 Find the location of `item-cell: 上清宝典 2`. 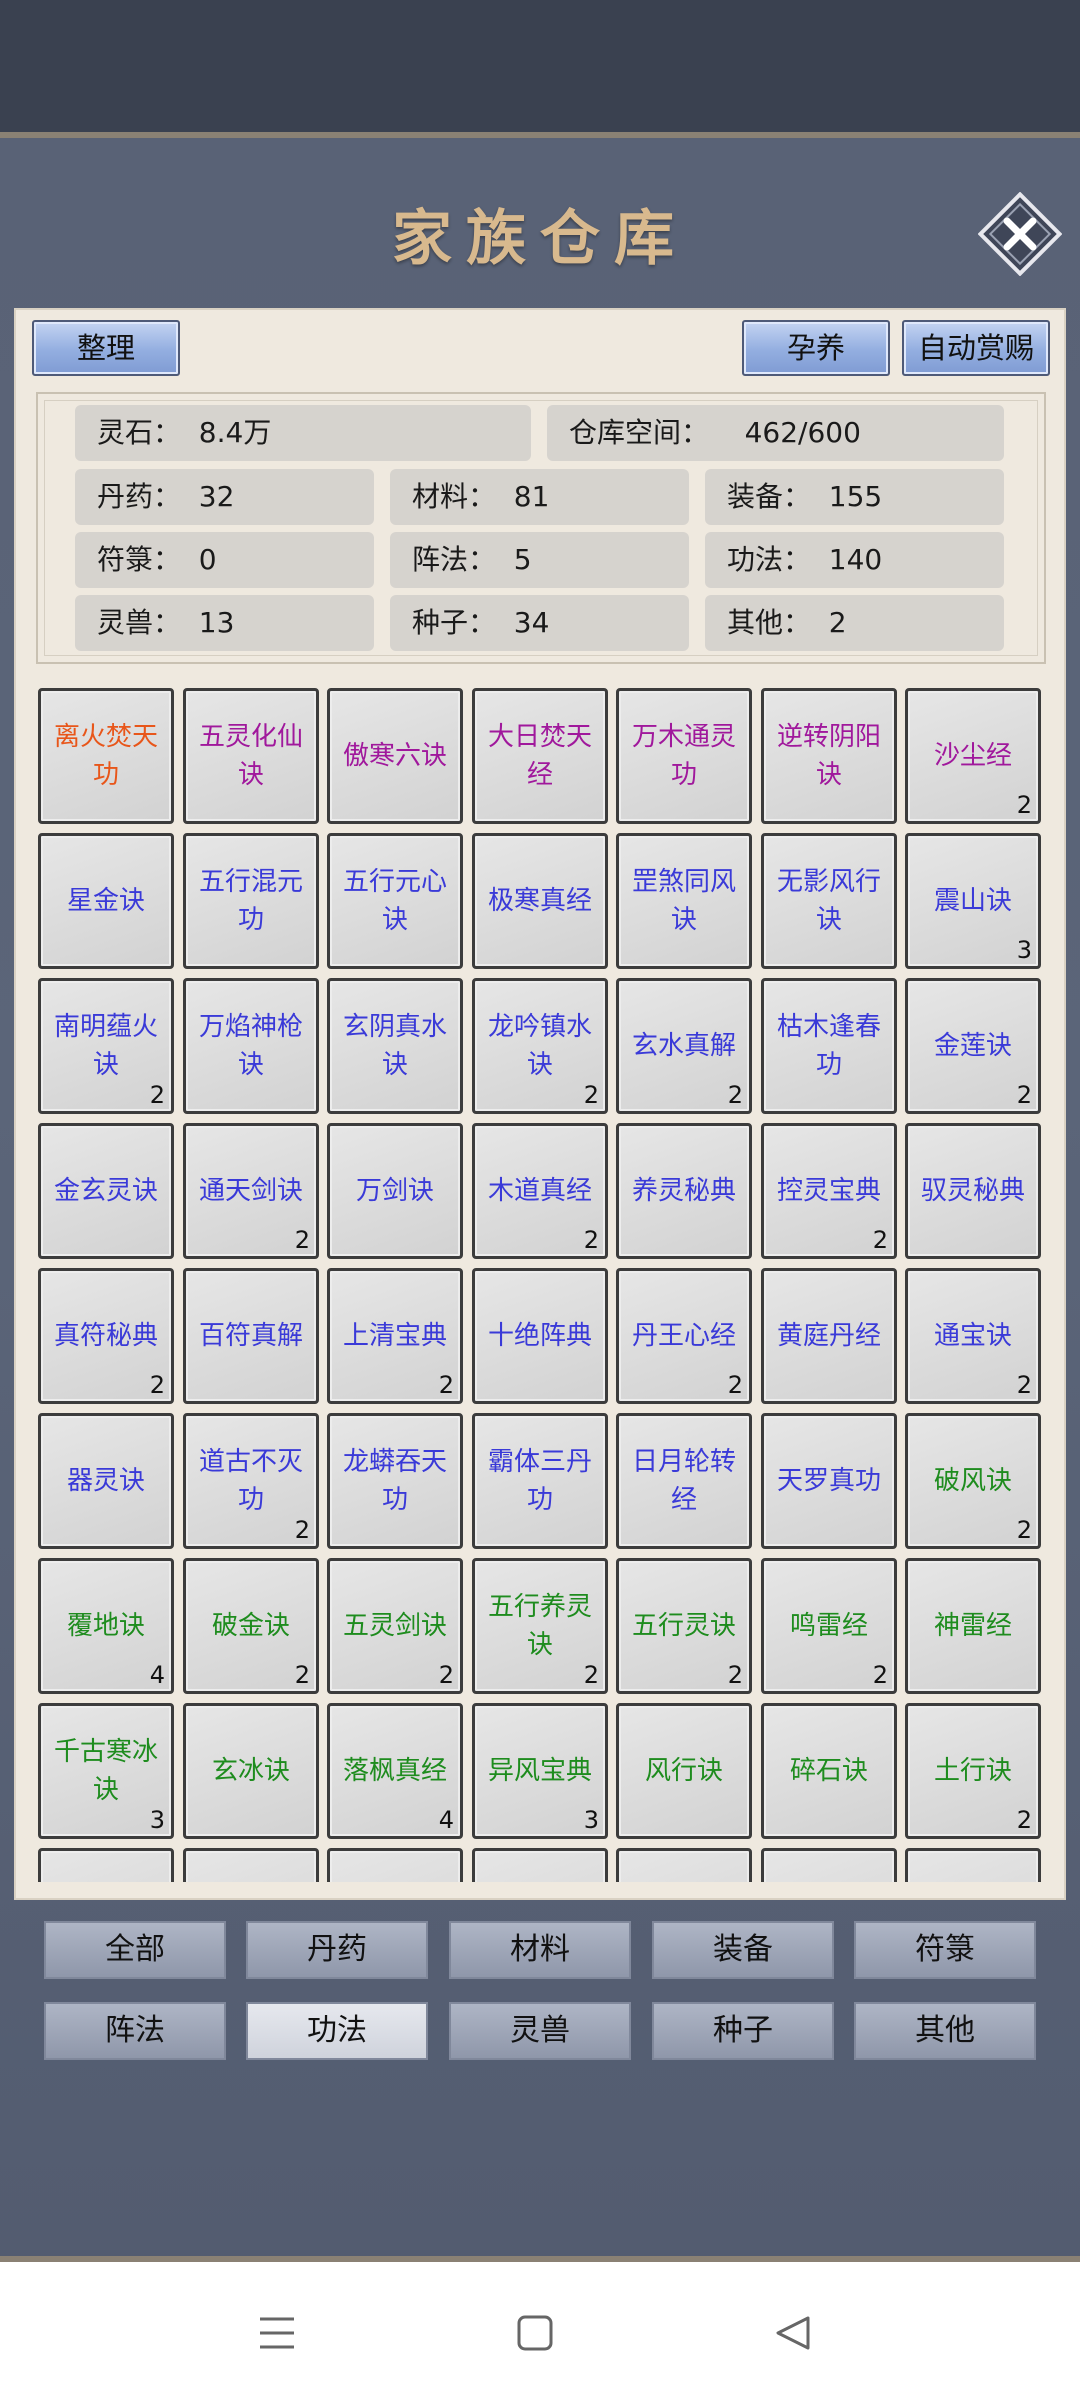

item-cell: 上清宝典 2 is located at coordinates (395, 1336).